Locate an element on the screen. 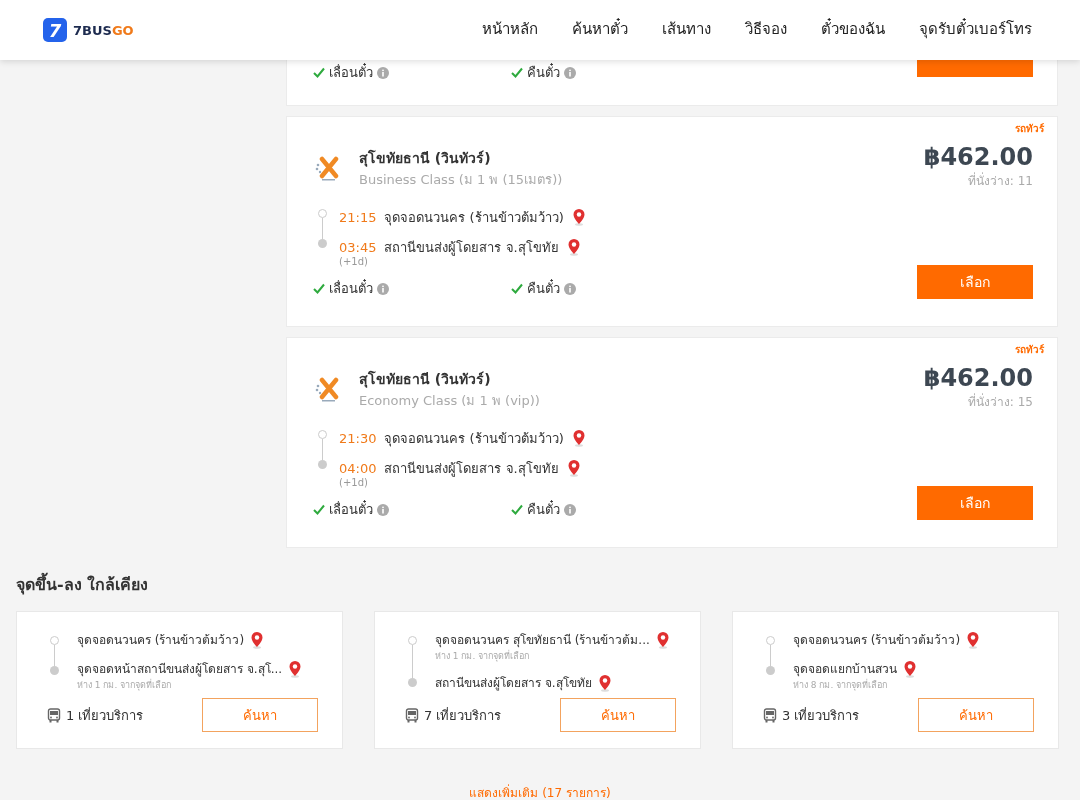 The height and width of the screenshot is (800, 1080). logo-name: 7BUSGO is located at coordinates (103, 30).